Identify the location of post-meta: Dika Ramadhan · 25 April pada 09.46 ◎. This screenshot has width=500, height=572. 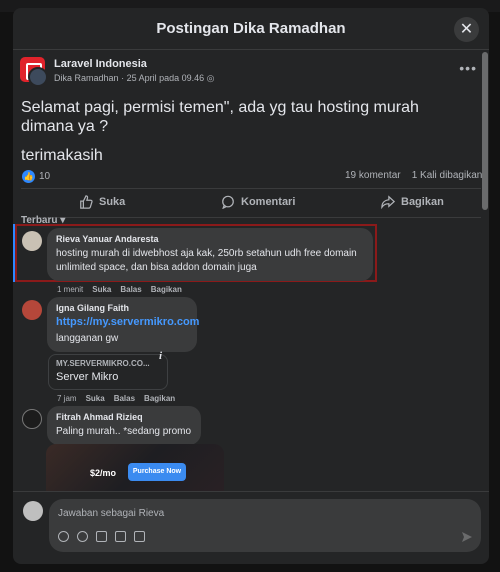
(134, 78).